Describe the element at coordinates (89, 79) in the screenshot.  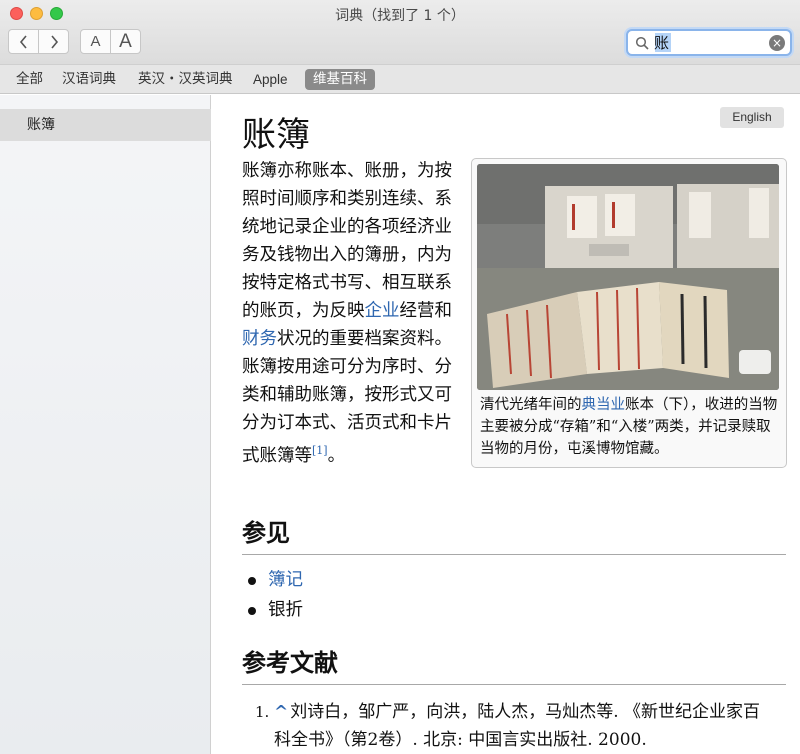
I see `tab-chinese-dictionary: 汉语词典` at that location.